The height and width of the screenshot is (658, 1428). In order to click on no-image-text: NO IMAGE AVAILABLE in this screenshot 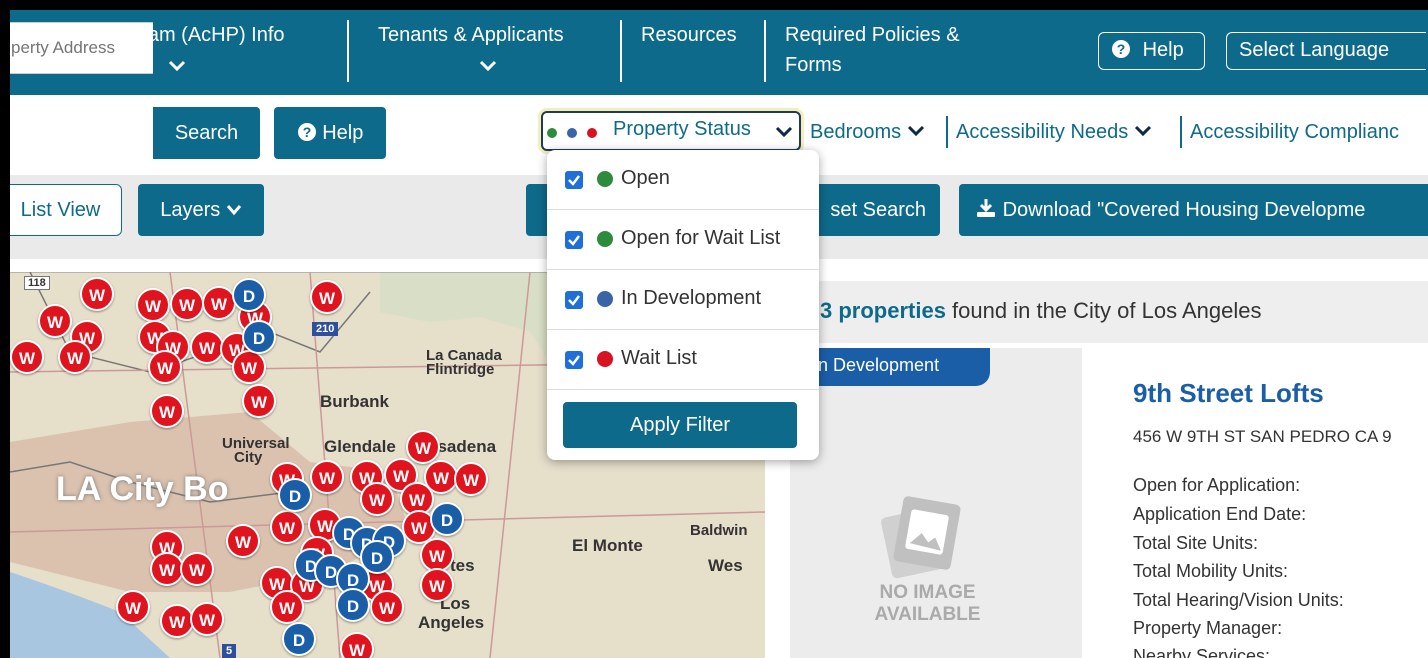, I will do `click(927, 604)`.